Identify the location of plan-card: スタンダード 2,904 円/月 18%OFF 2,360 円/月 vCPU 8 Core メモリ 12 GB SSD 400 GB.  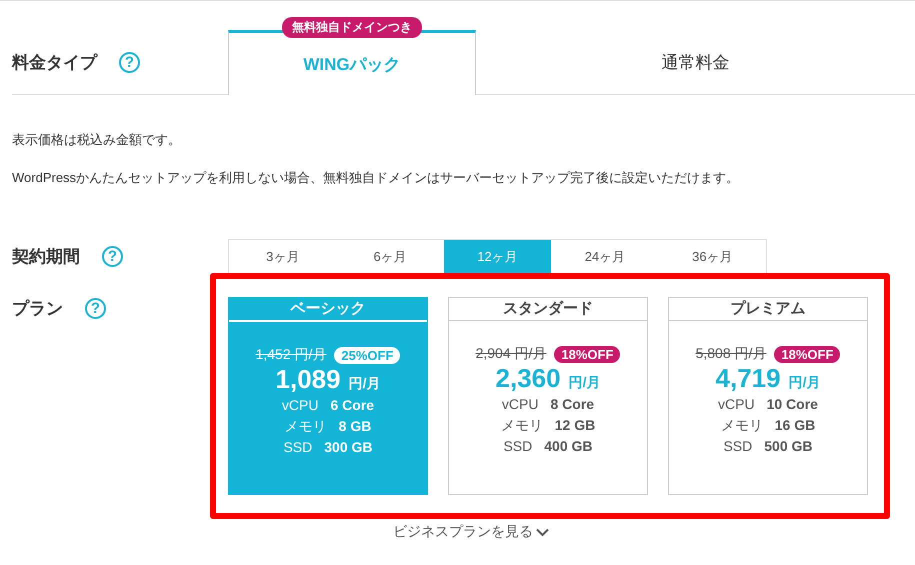
(548, 396).